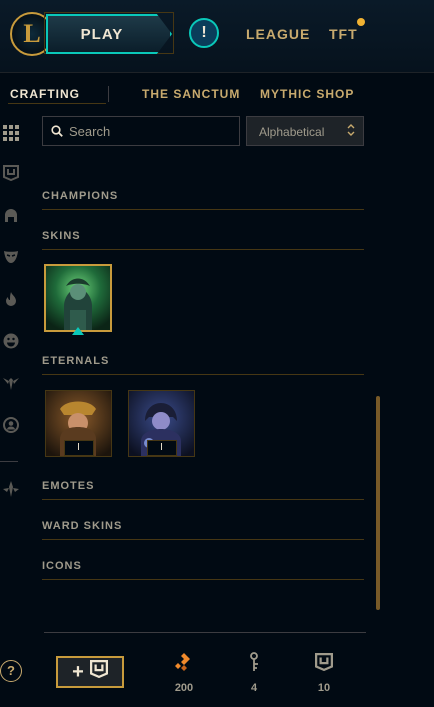  I want to click on search-input, so click(151, 131).